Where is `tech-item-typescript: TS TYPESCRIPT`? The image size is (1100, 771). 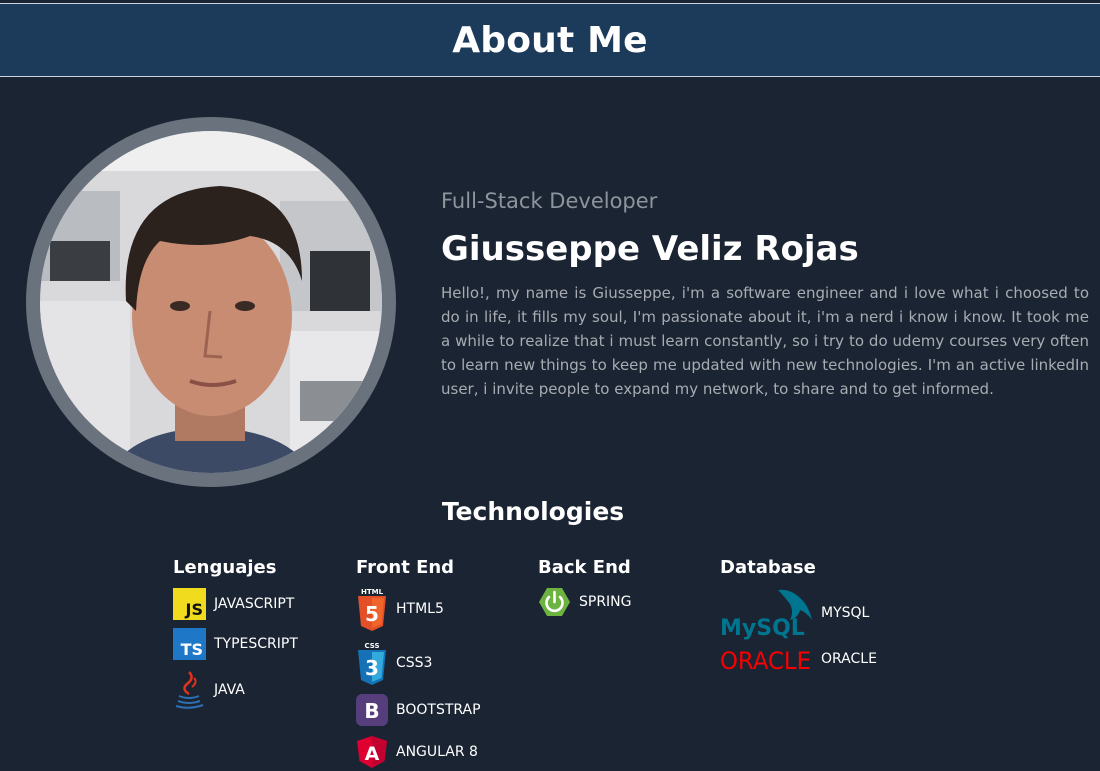 tech-item-typescript: TS TYPESCRIPT is located at coordinates (235, 644).